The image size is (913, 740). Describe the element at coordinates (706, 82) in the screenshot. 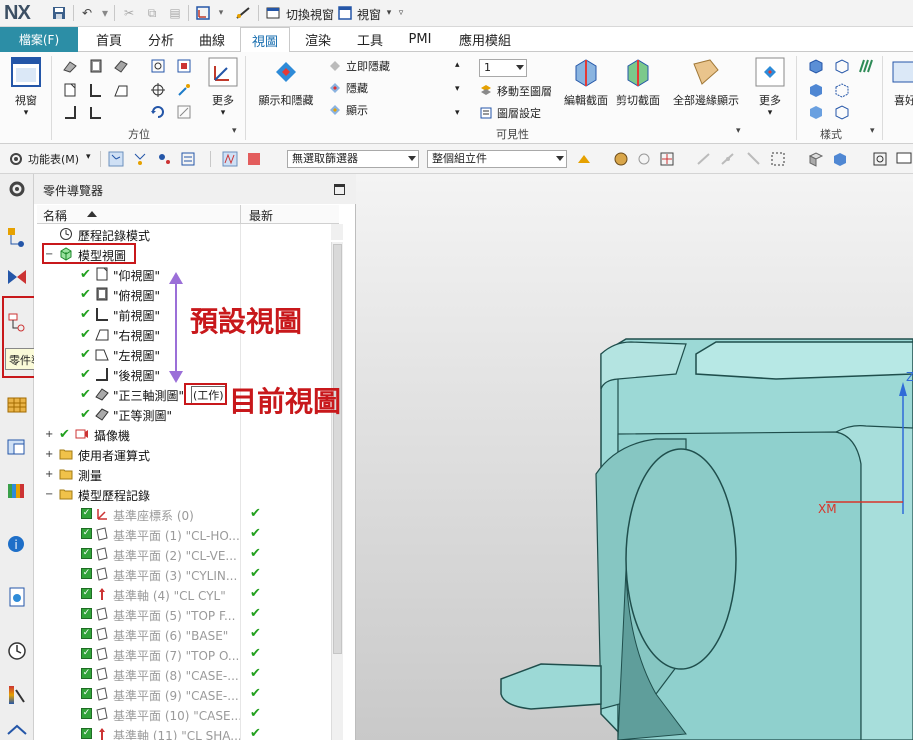

I see `show-all-faces-button: 全部邊緣顯示` at that location.